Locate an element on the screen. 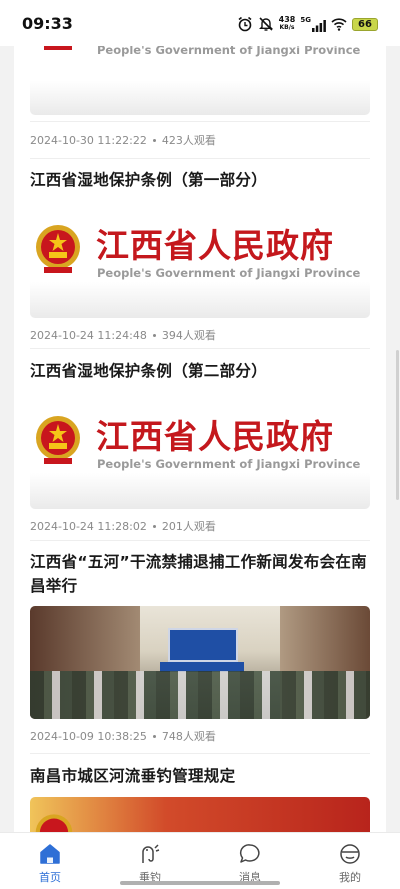 The height and width of the screenshot is (889, 400). news-meta: 2024-10-09 10:38:25 748人观看 is located at coordinates (200, 736).